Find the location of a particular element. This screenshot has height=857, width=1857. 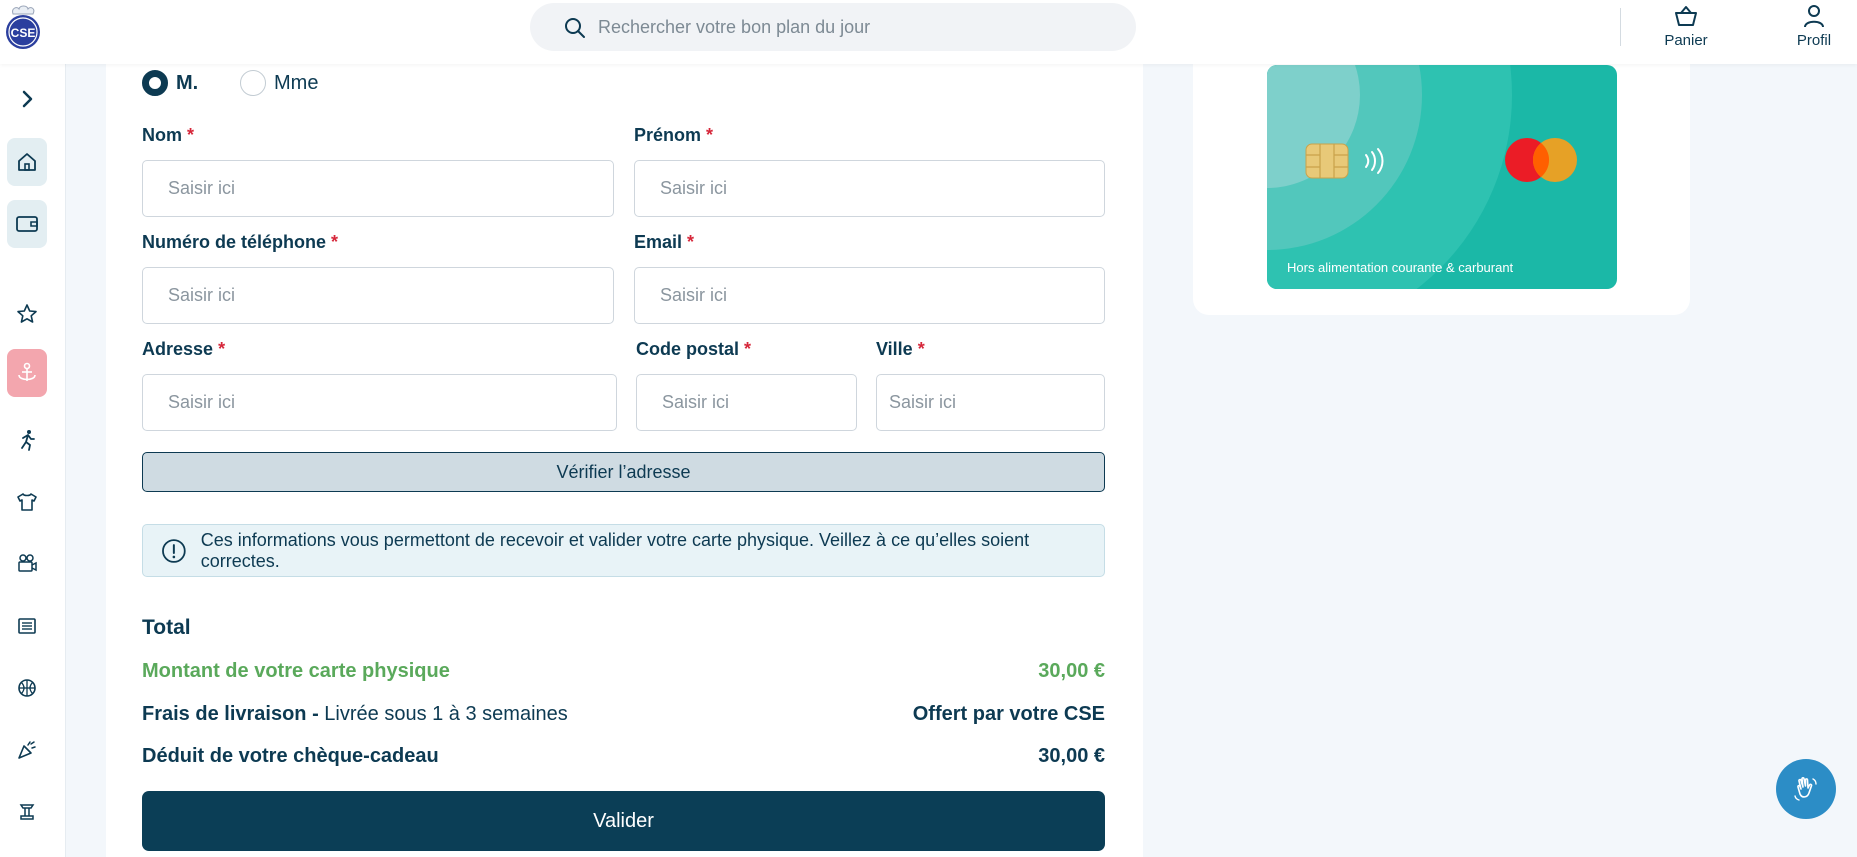

card-restriction-note: Hors alimentation courante & carburant is located at coordinates (1400, 267).